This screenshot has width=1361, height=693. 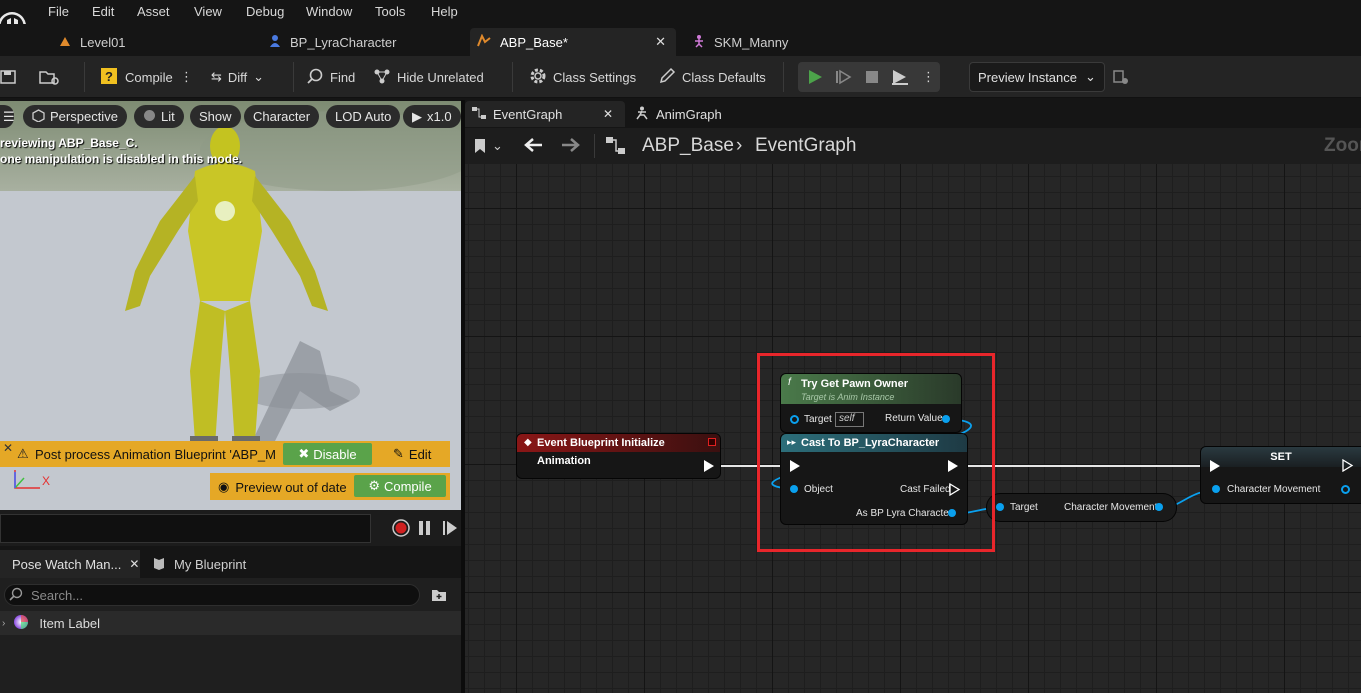 I want to click on play-options-icon: ⋮, so click(x=928, y=77).